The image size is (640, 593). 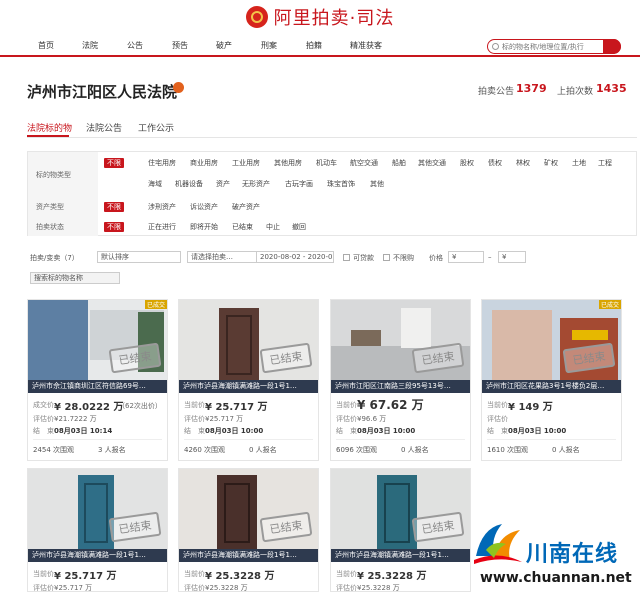 I want to click on filter-option: 股权, so click(x=467, y=163).